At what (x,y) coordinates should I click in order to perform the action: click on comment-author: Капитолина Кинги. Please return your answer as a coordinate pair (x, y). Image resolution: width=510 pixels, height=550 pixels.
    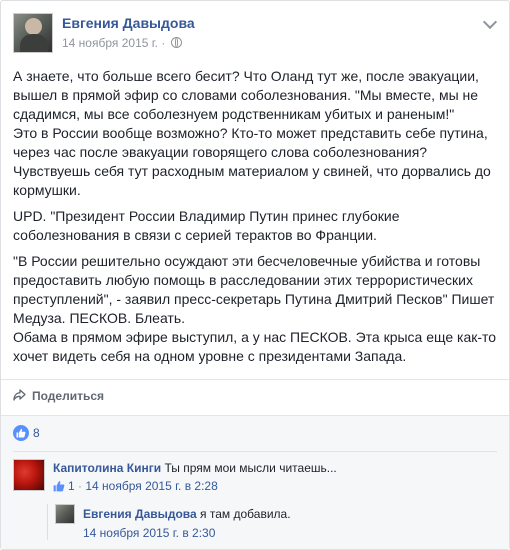
    Looking at the image, I should click on (107, 468).